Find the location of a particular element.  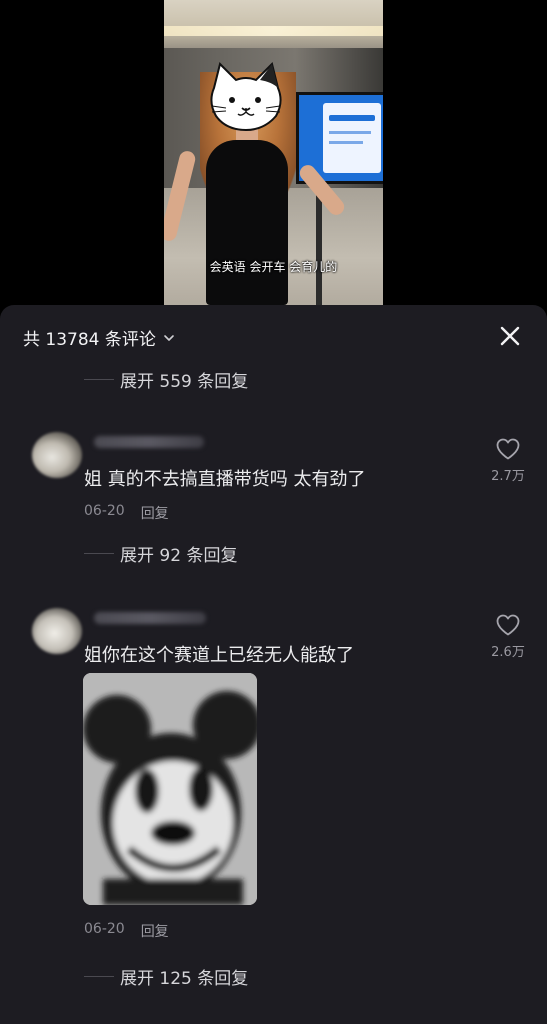

video-ceiling-light is located at coordinates (273, 31).